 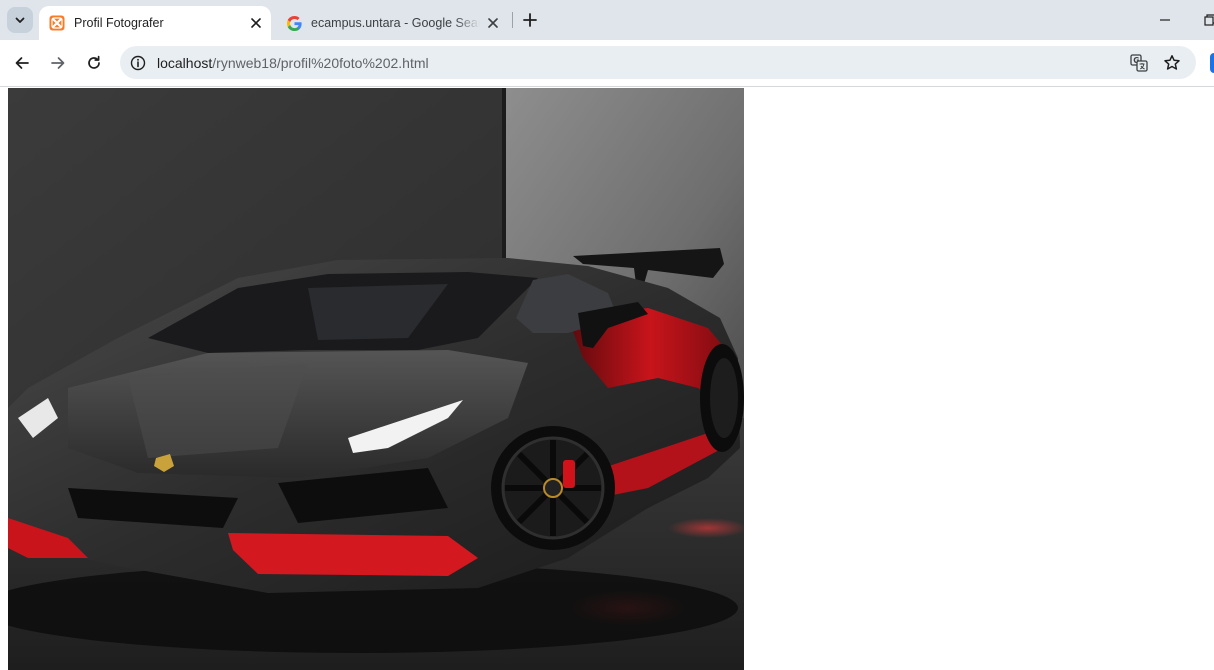 What do you see at coordinates (57, 23) in the screenshot?
I see `xampp-icon` at bounding box center [57, 23].